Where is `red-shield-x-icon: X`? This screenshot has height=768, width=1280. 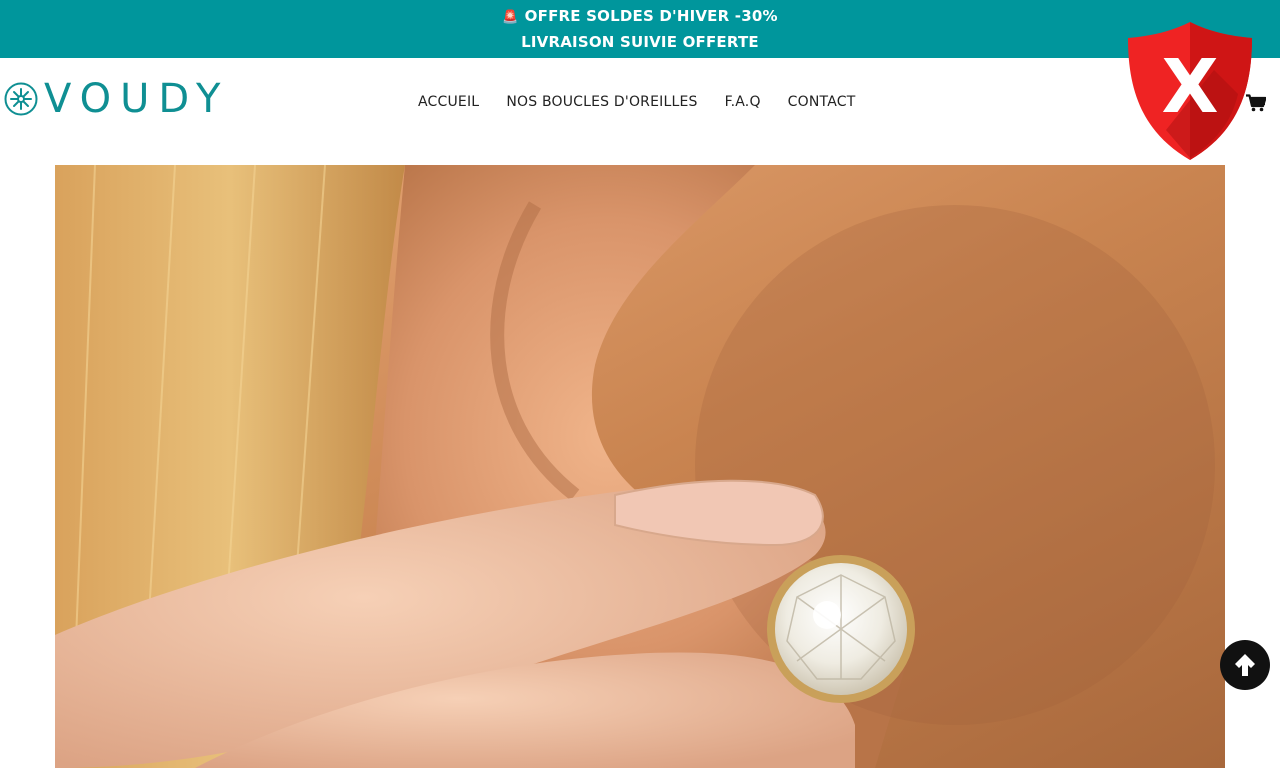
red-shield-x-icon: X is located at coordinates (1190, 91).